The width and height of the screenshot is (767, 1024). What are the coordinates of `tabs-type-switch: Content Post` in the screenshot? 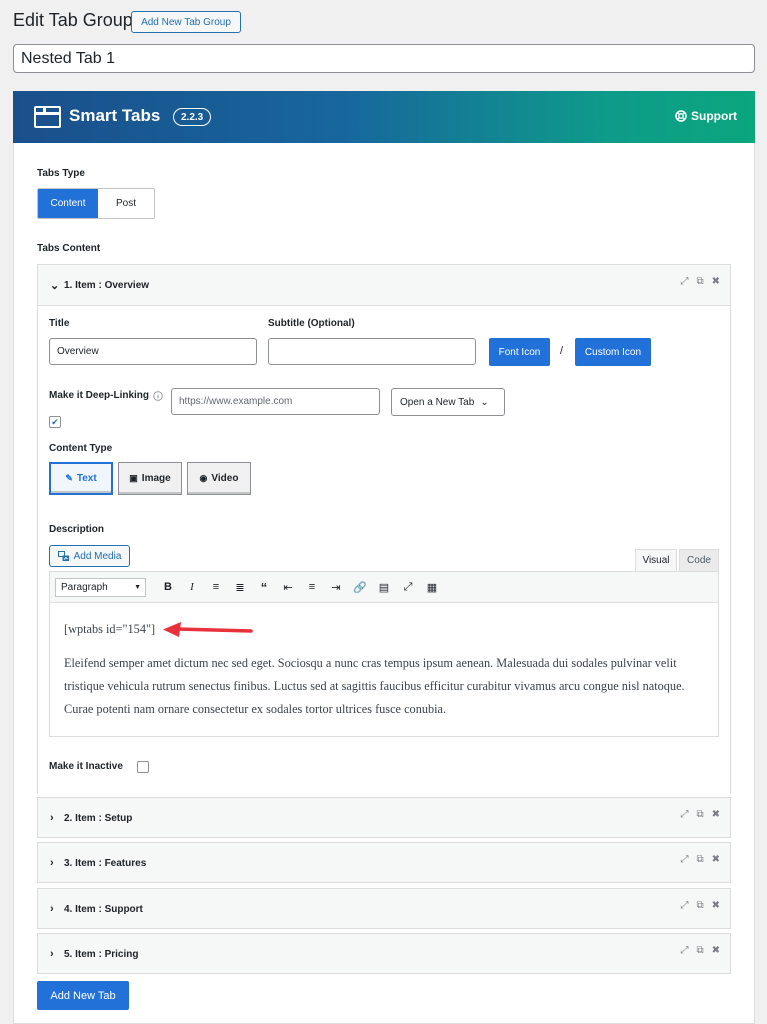 It's located at (96, 203).